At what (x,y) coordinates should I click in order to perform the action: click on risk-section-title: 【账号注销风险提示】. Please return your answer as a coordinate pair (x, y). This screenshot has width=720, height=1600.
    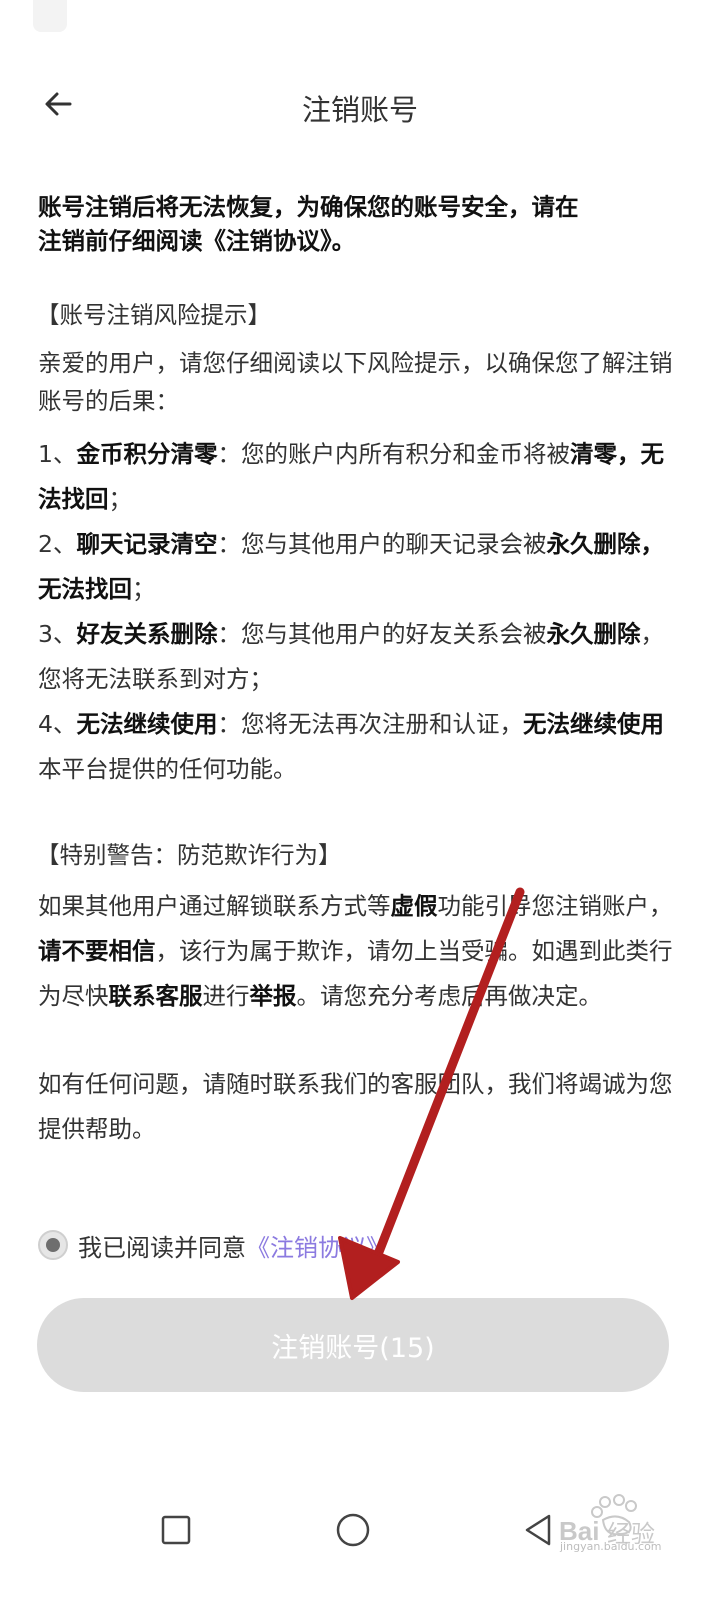
    Looking at the image, I should click on (153, 315).